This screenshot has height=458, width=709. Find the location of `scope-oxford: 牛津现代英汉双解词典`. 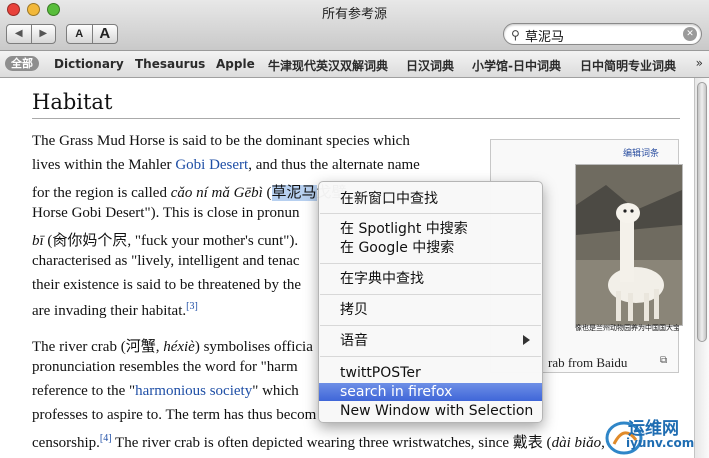

scope-oxford: 牛津现代英汉双解词典 is located at coordinates (328, 65).